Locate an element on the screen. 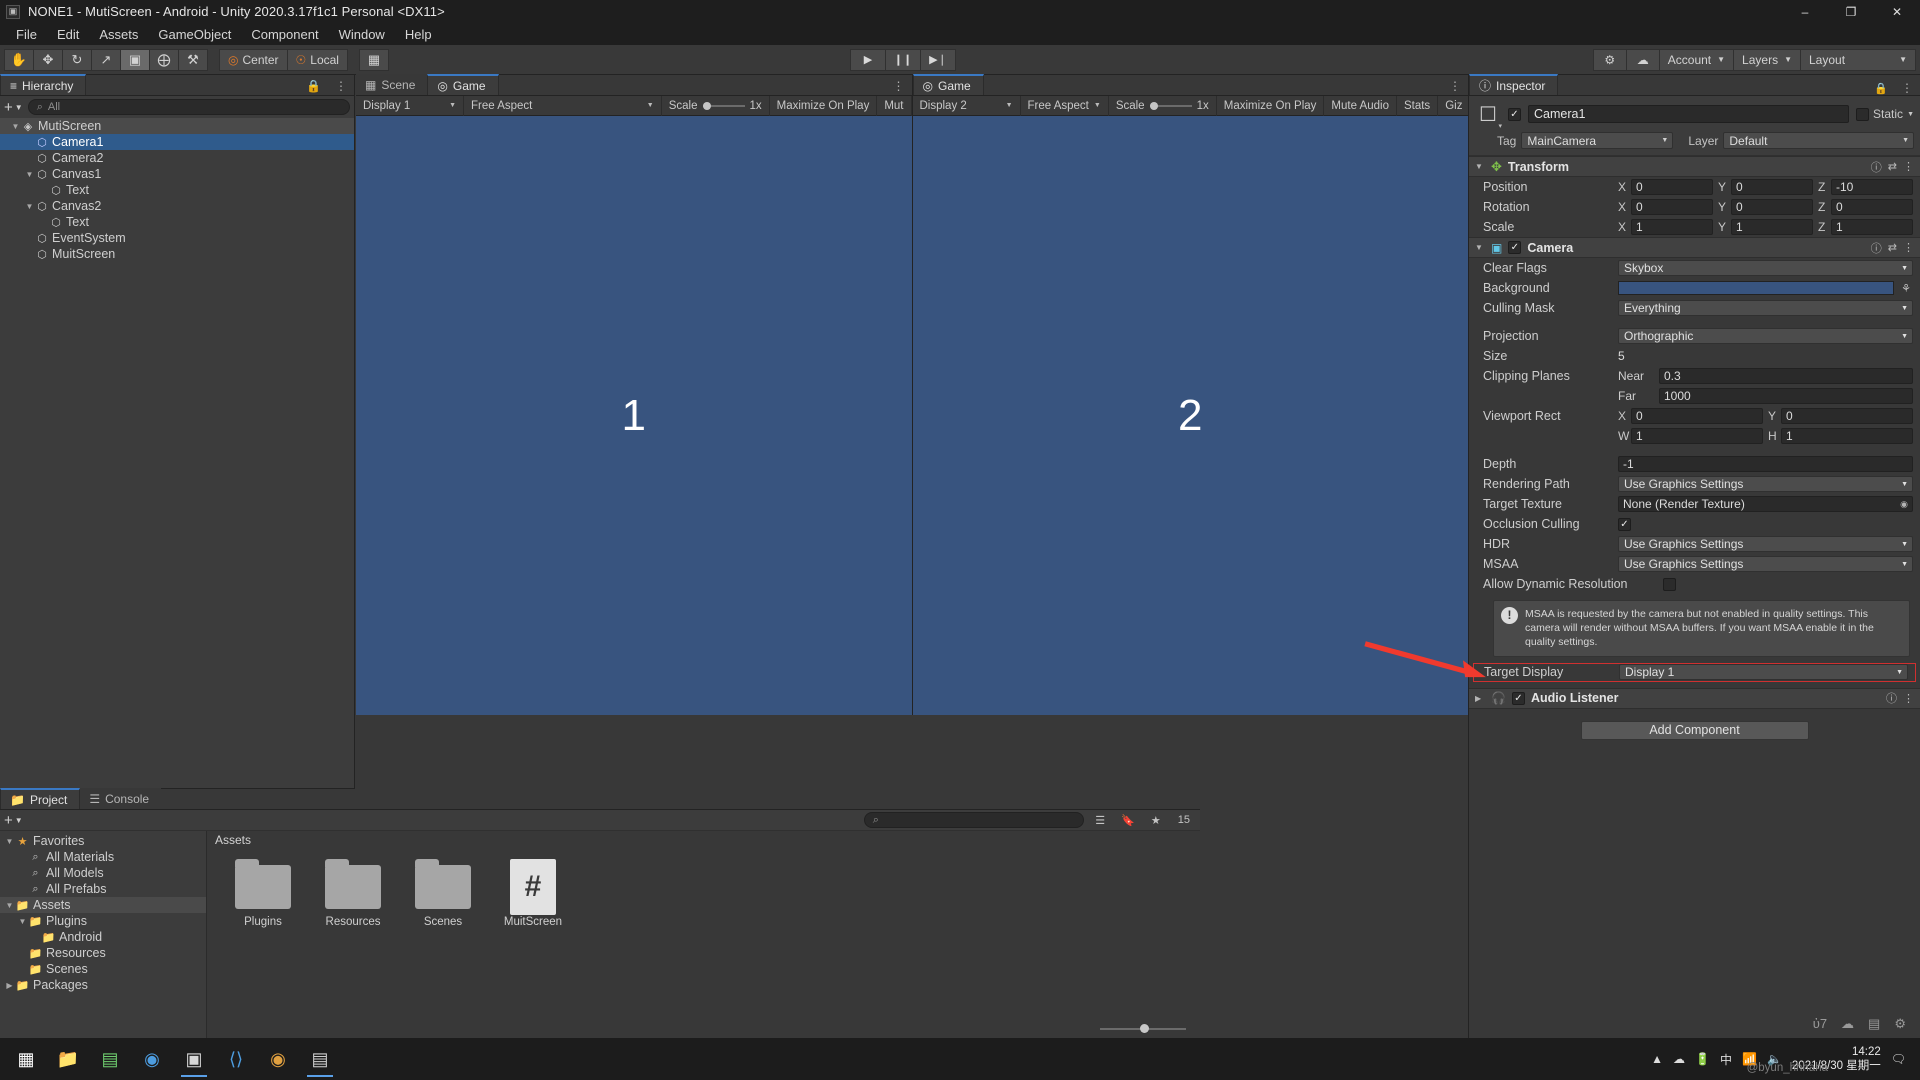 The width and height of the screenshot is (1920, 1080). transform-tool-icon: ⨁ is located at coordinates (164, 59).